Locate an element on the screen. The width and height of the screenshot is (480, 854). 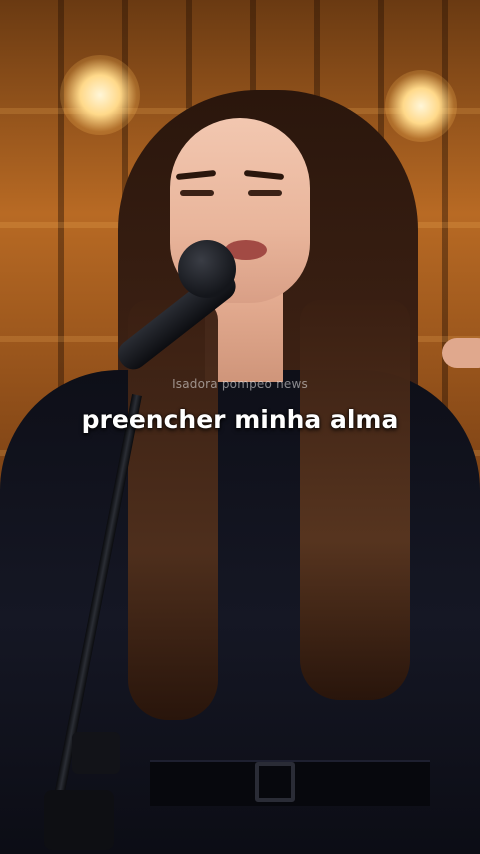
lyrics-caption: preencher minha alma is located at coordinates (240, 419).